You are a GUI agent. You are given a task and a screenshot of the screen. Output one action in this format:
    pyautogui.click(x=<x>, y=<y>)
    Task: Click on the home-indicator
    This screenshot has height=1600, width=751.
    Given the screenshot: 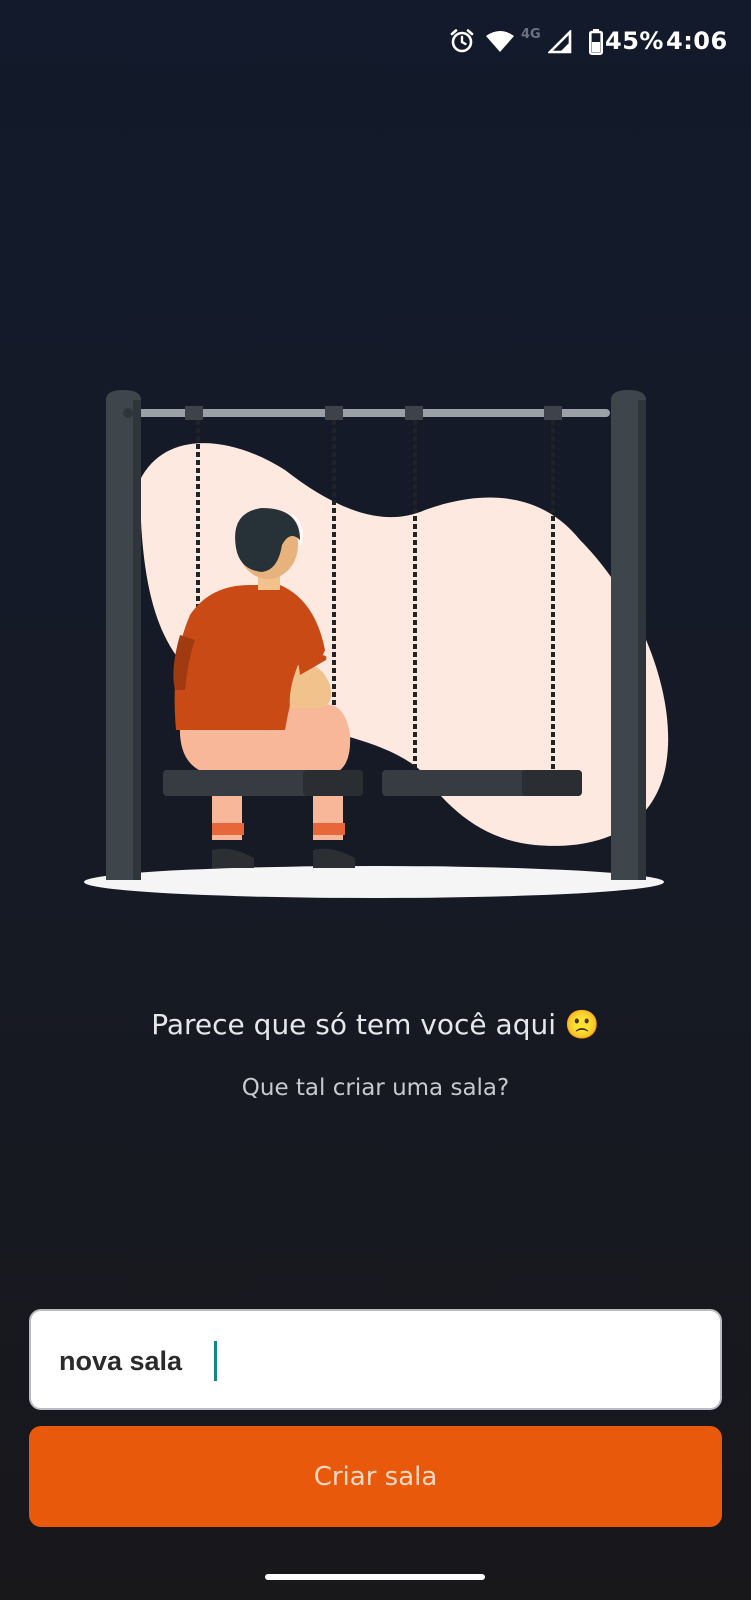 What is the action you would take?
    pyautogui.click(x=375, y=1577)
    